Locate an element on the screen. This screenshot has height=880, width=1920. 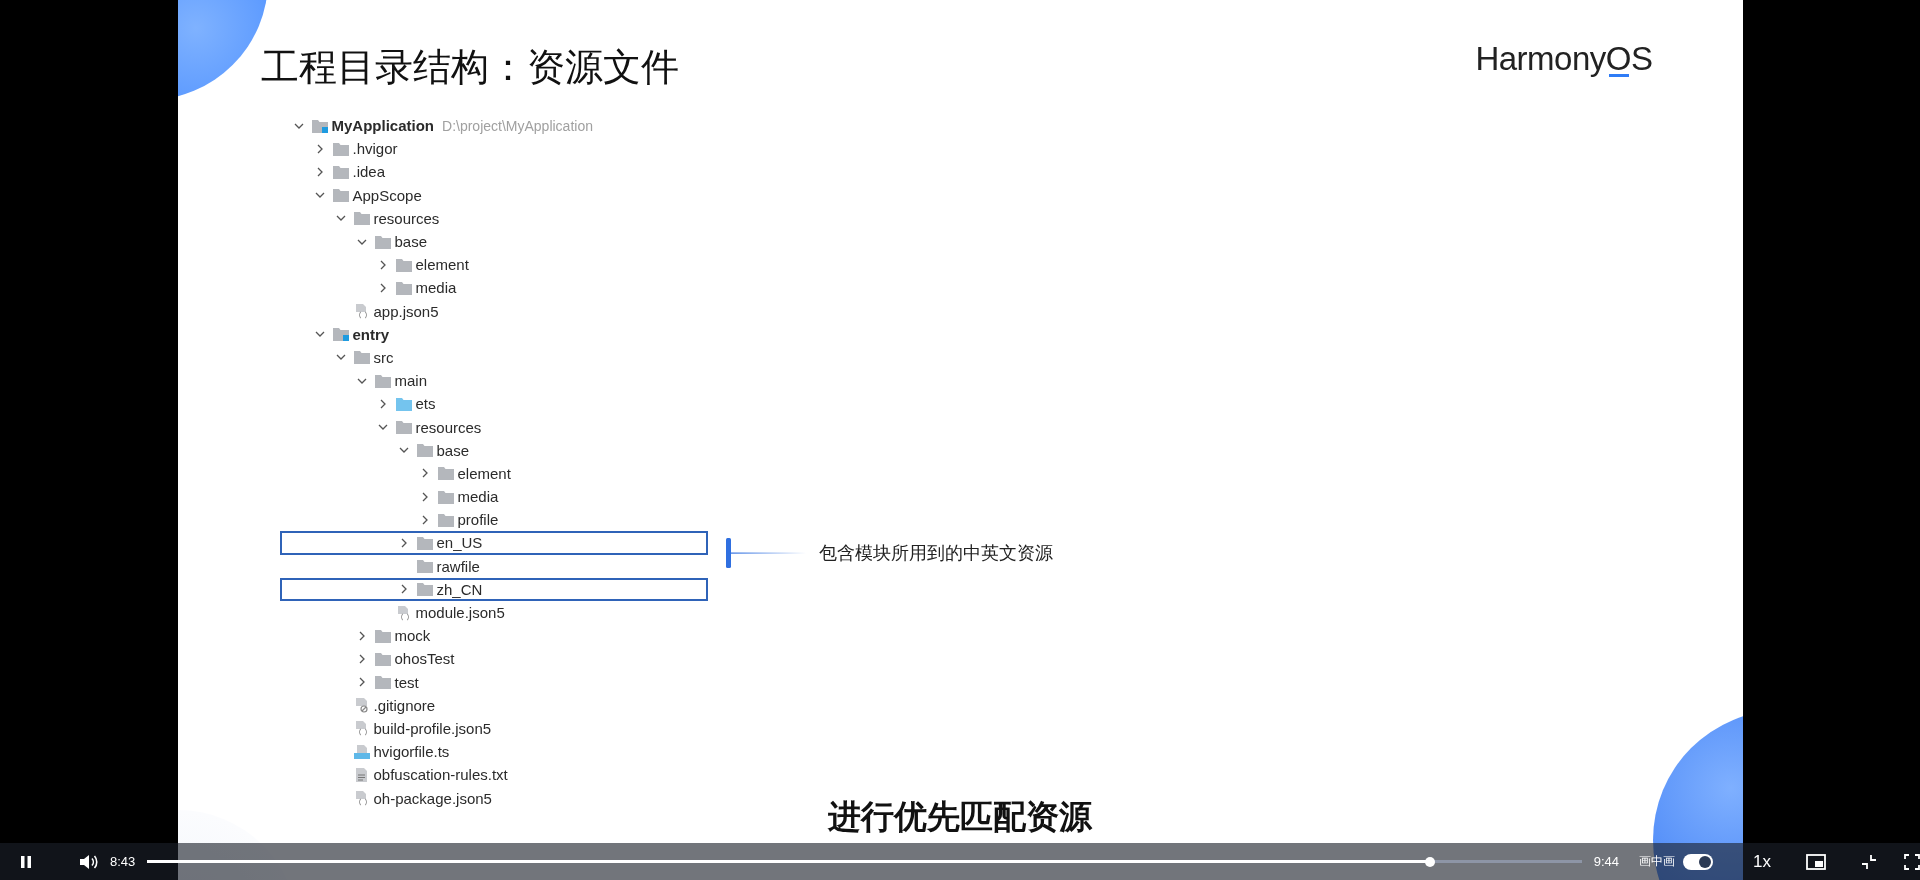
tree-row: hvigorfile.ts is located at coordinates (493, 752).